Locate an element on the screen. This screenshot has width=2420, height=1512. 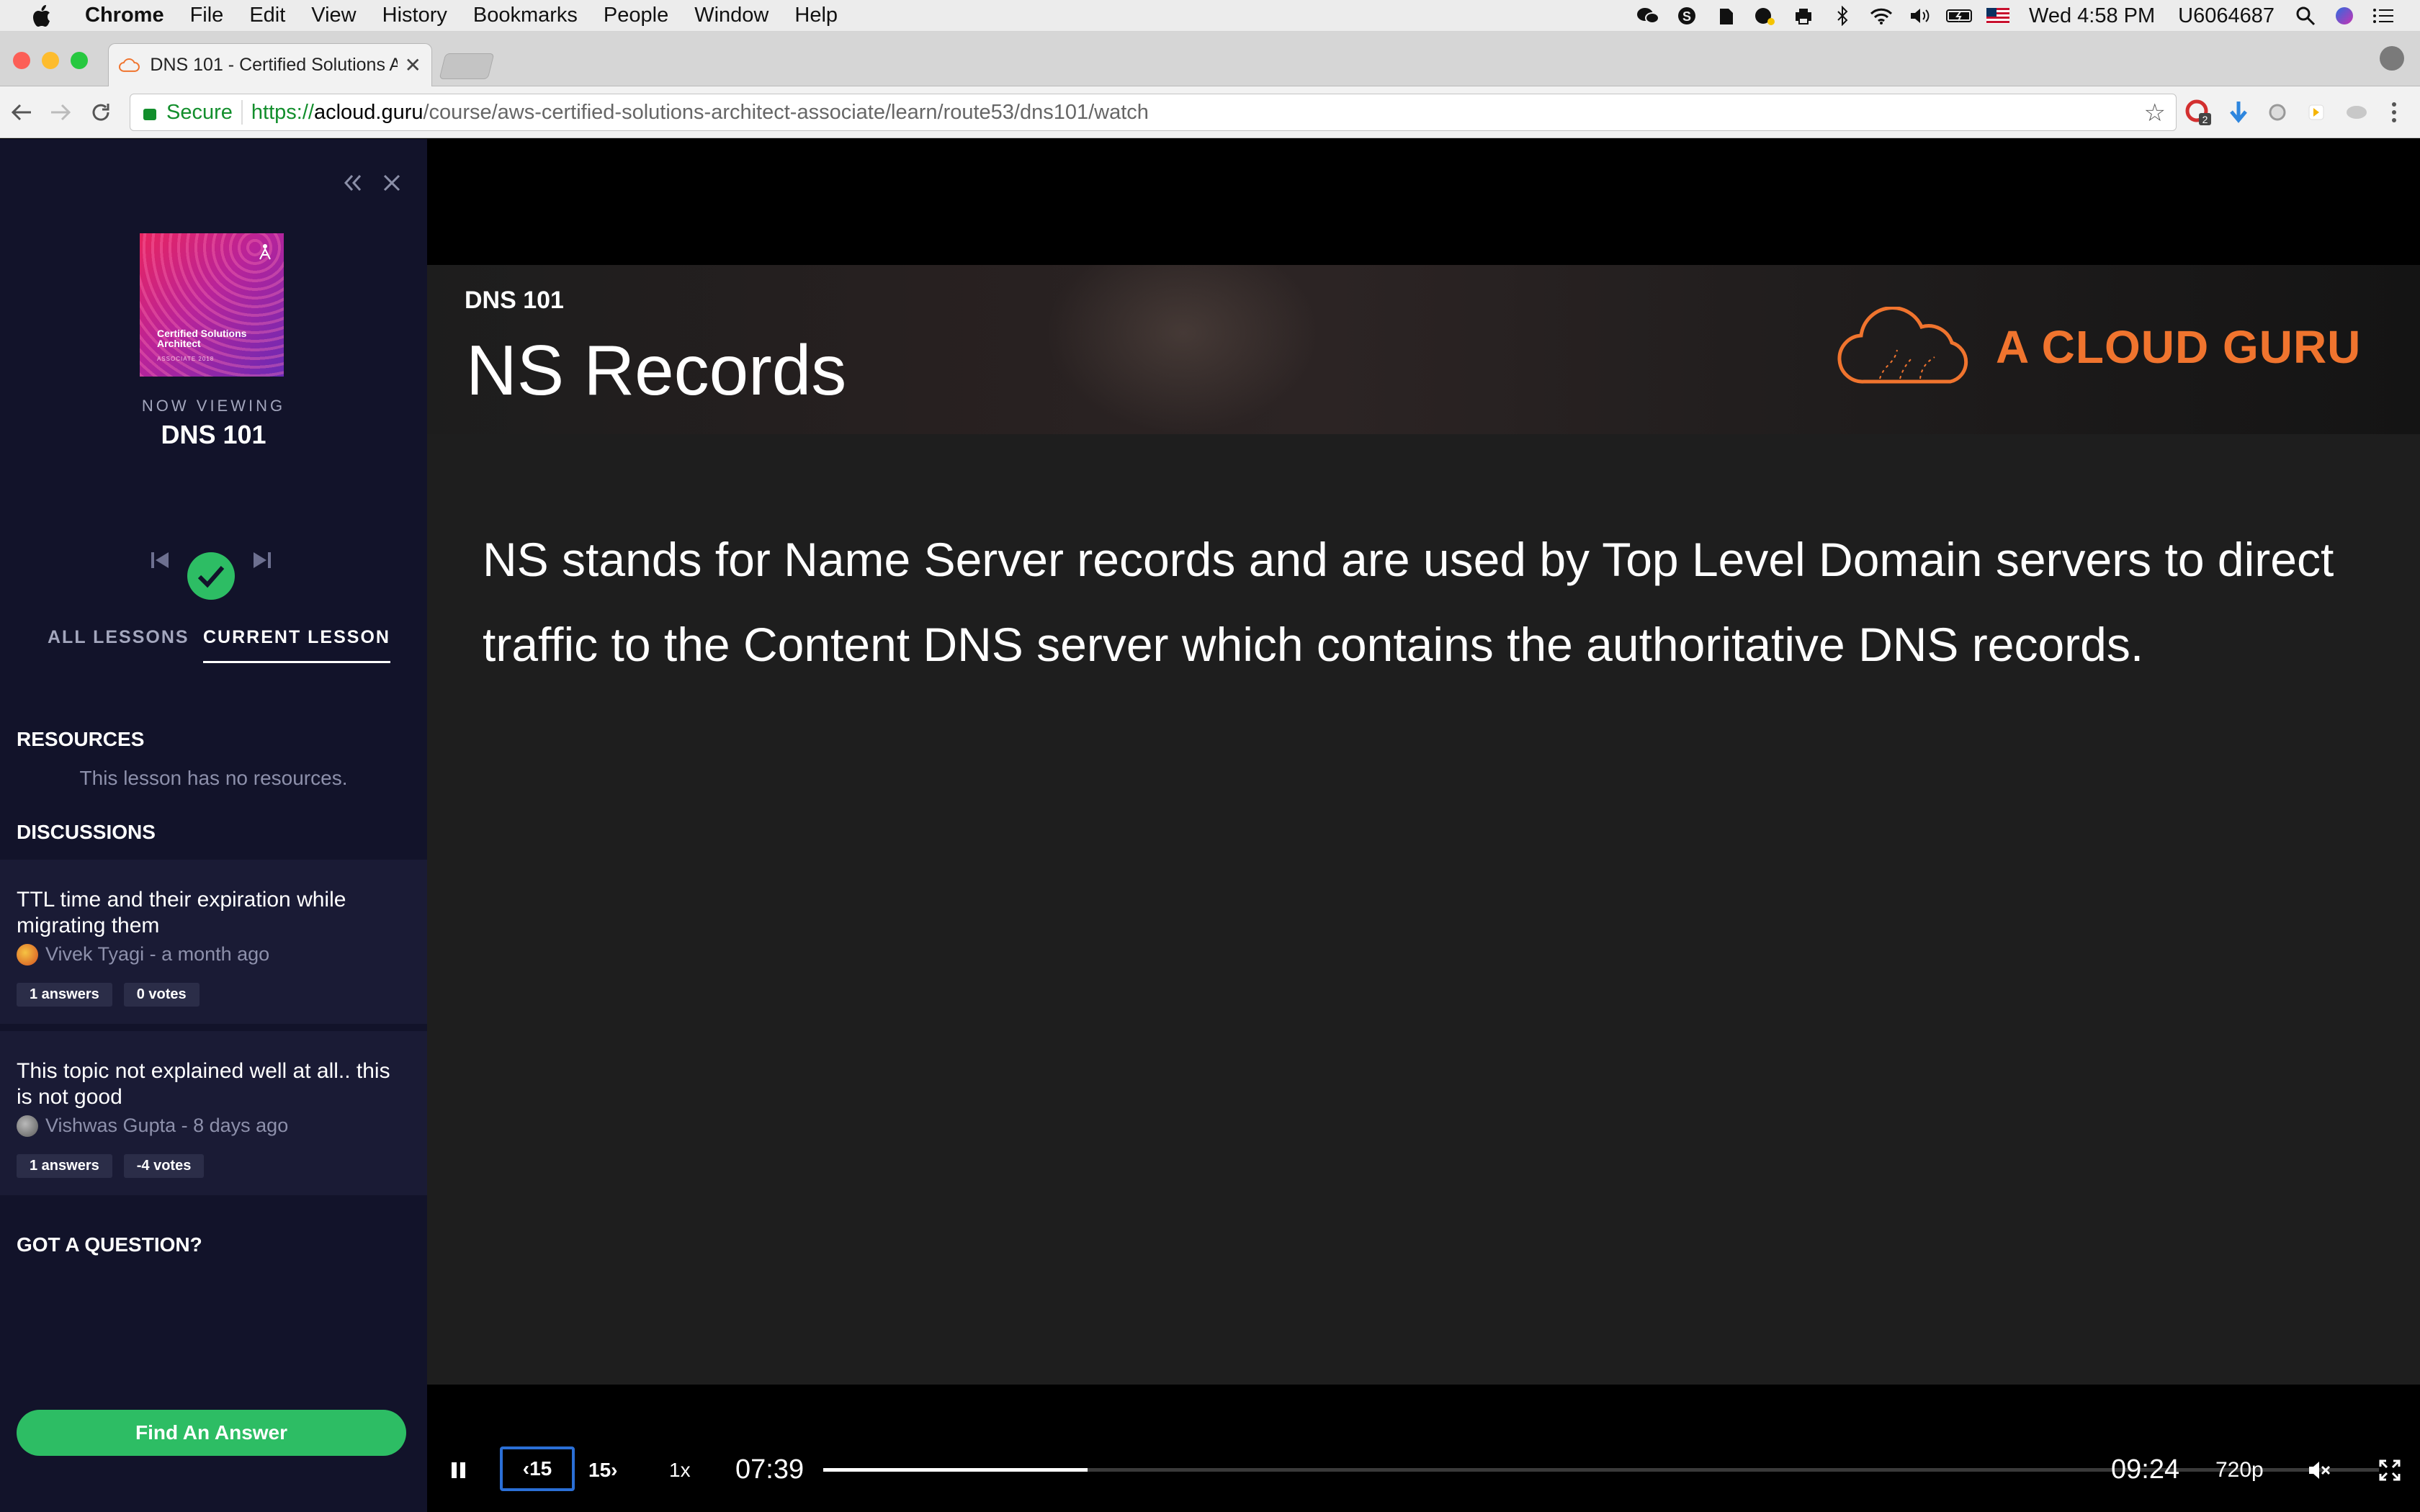
rewind-15-button: ‹ 15 is located at coordinates (537, 1468).